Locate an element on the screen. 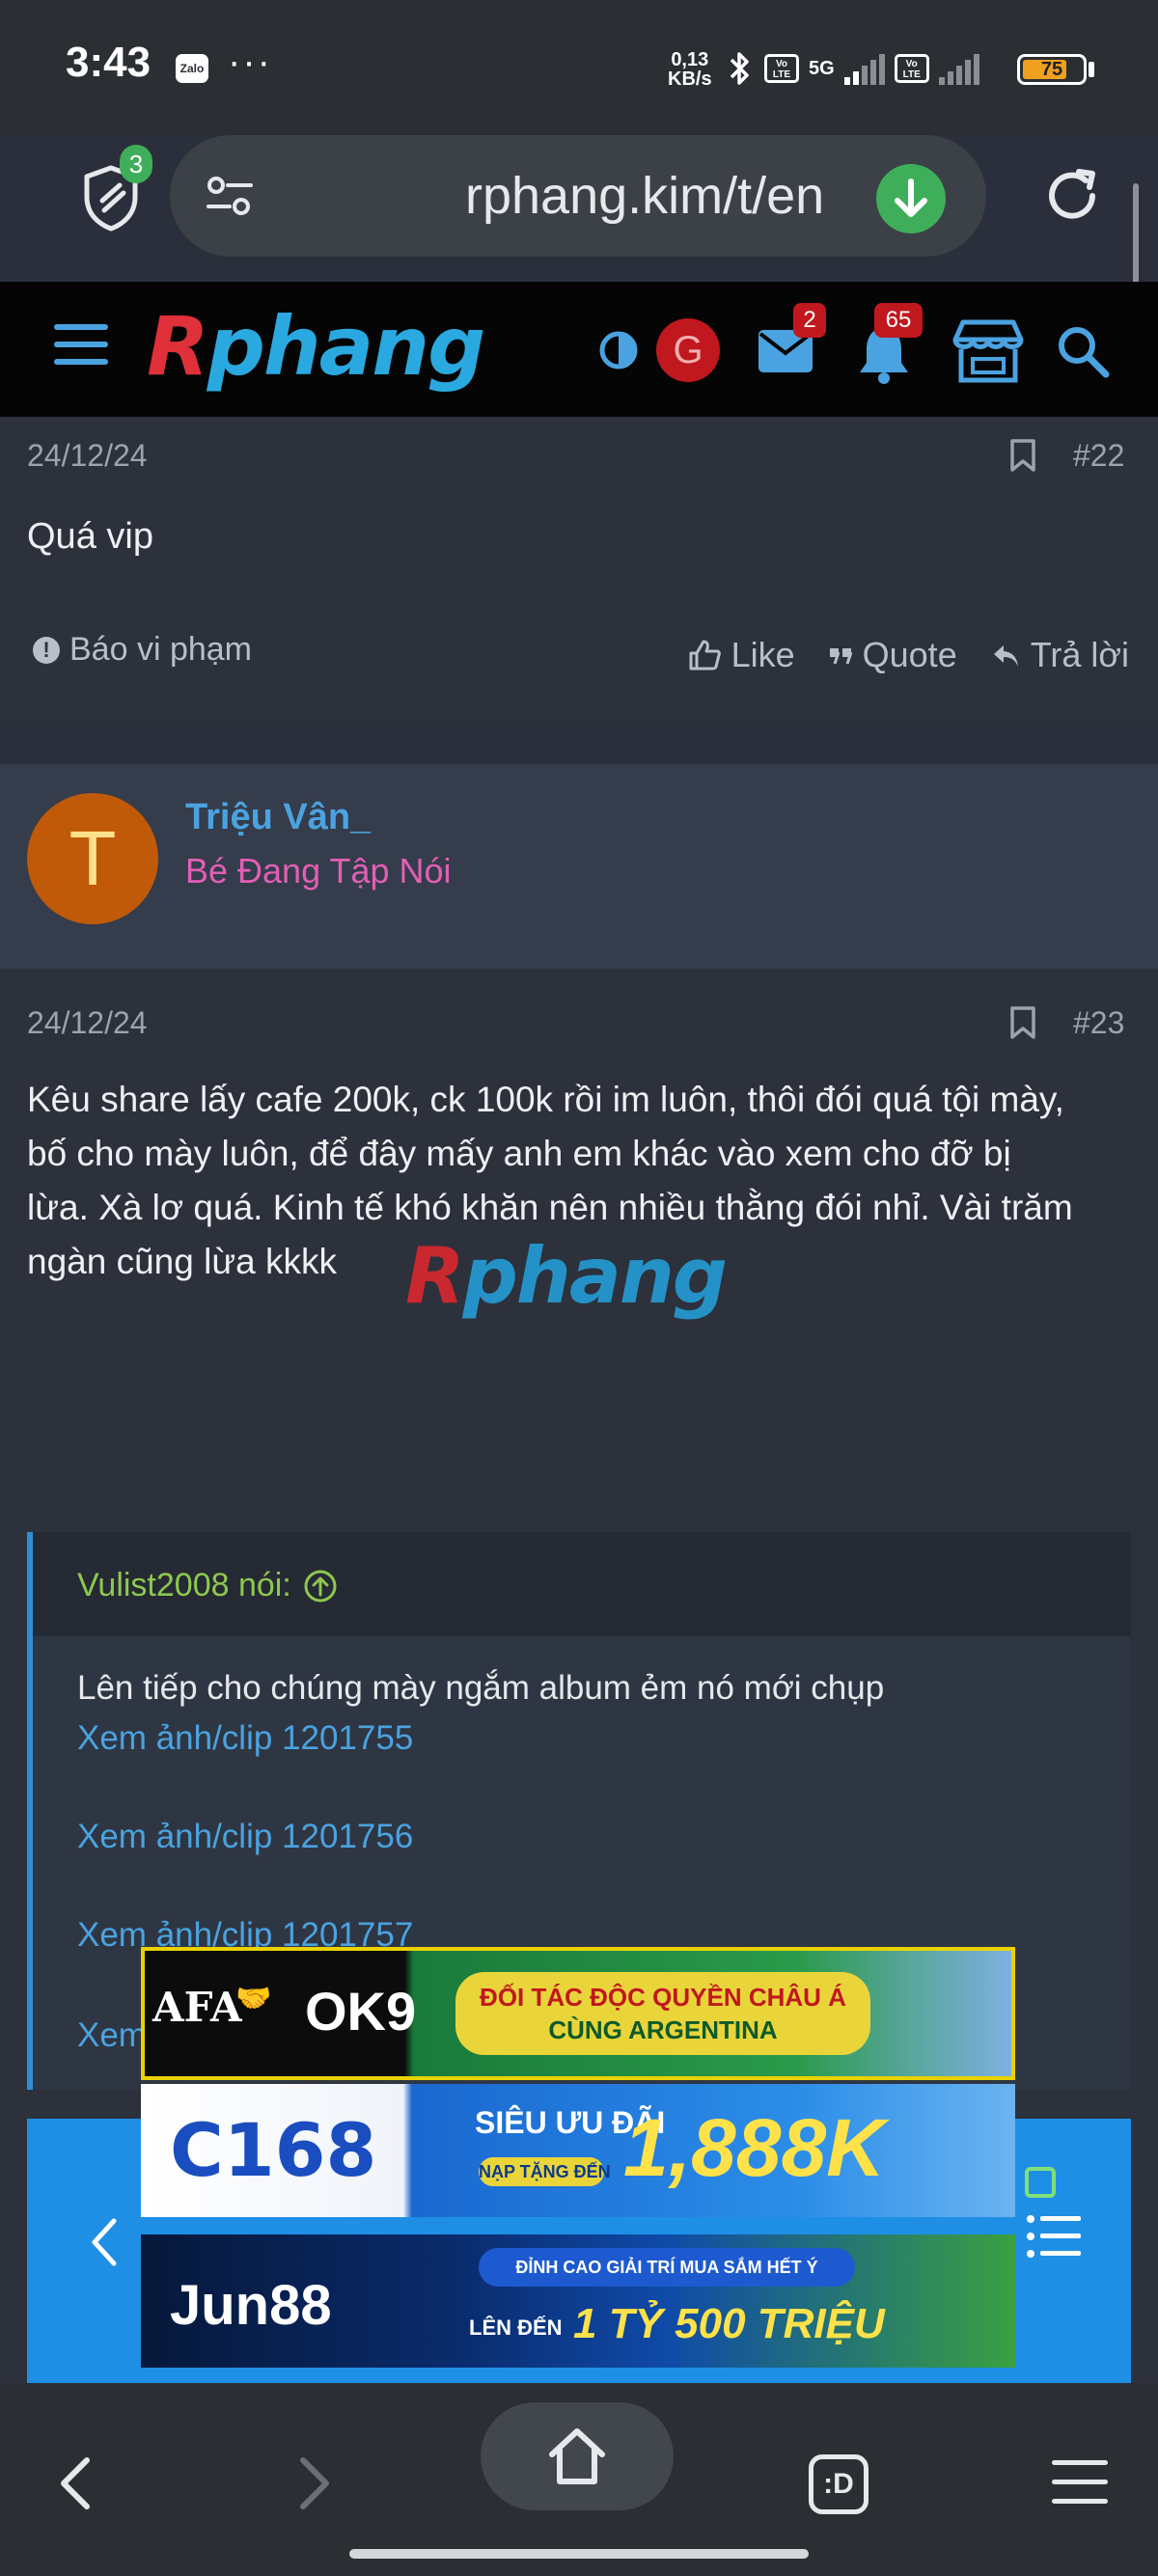 This screenshot has height=2576, width=1158. like-label: Like is located at coordinates (763, 655).